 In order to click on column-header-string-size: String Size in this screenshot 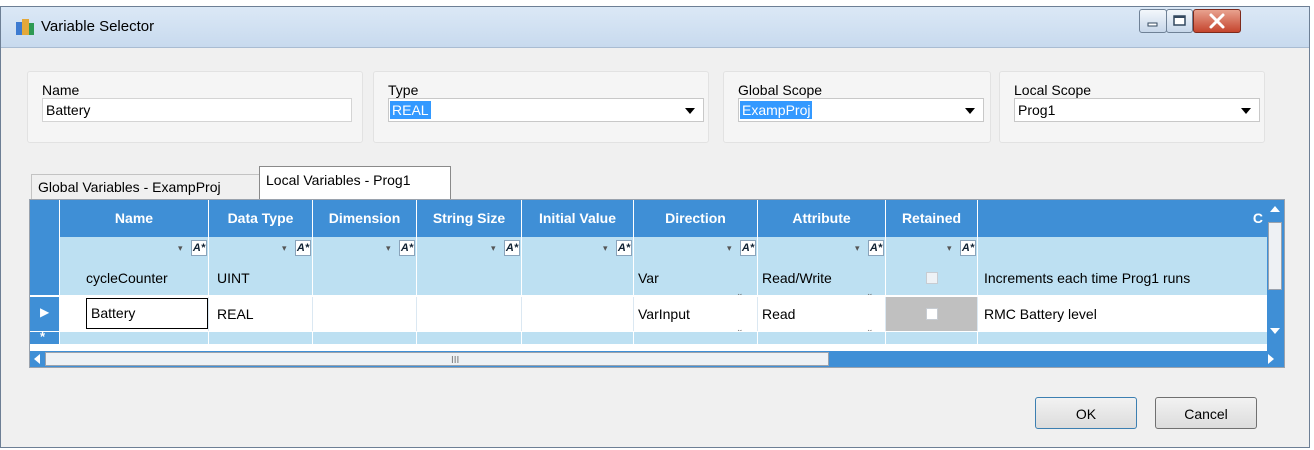, I will do `click(469, 218)`.